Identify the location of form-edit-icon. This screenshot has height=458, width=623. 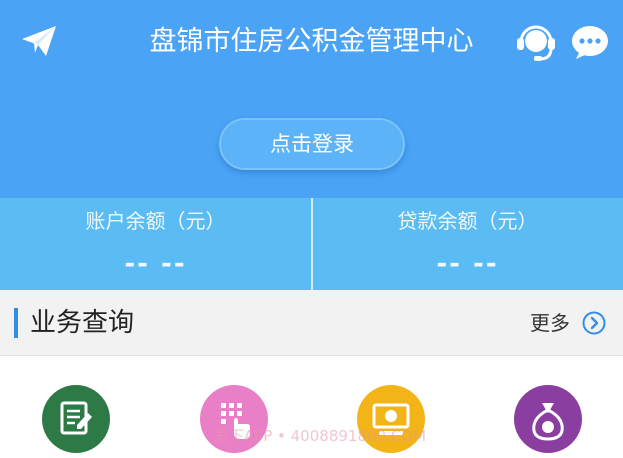
(76, 418).